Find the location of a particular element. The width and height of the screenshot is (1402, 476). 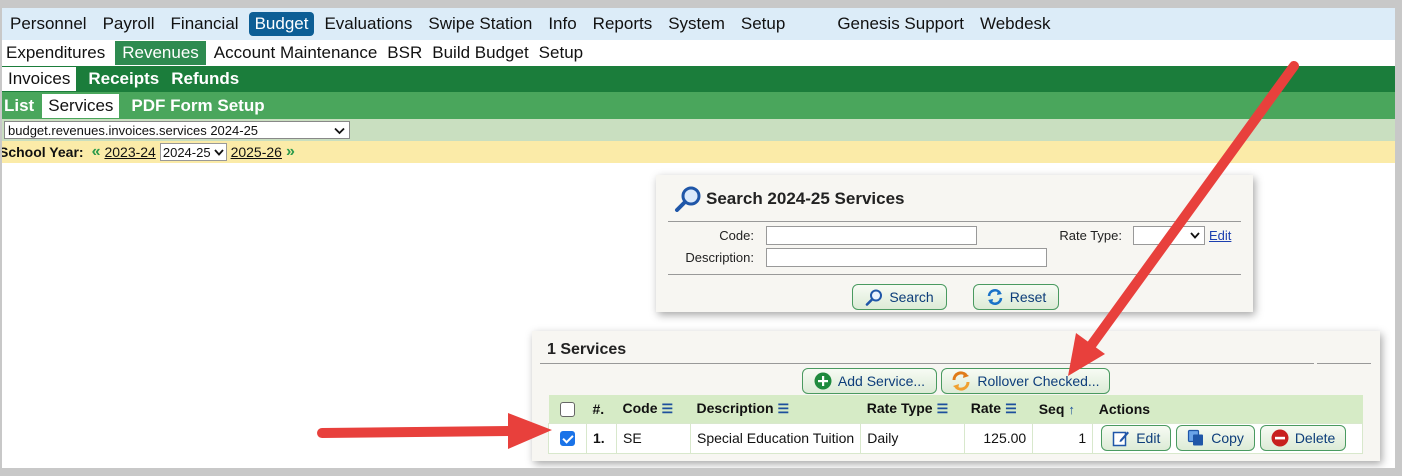

school-year-select: 2024-25 is located at coordinates (193, 152).